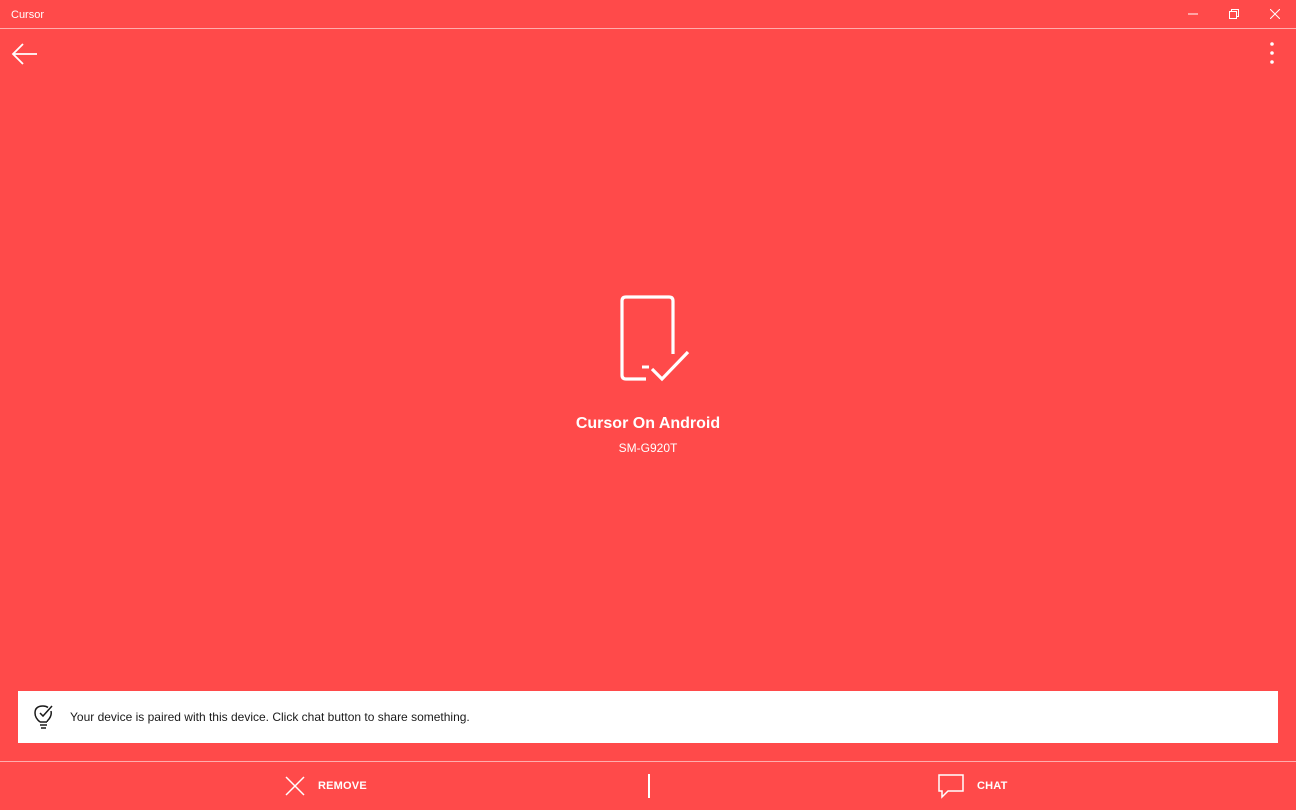 The height and width of the screenshot is (810, 1296). What do you see at coordinates (648, 14) in the screenshot?
I see `title-bar: Cursor` at bounding box center [648, 14].